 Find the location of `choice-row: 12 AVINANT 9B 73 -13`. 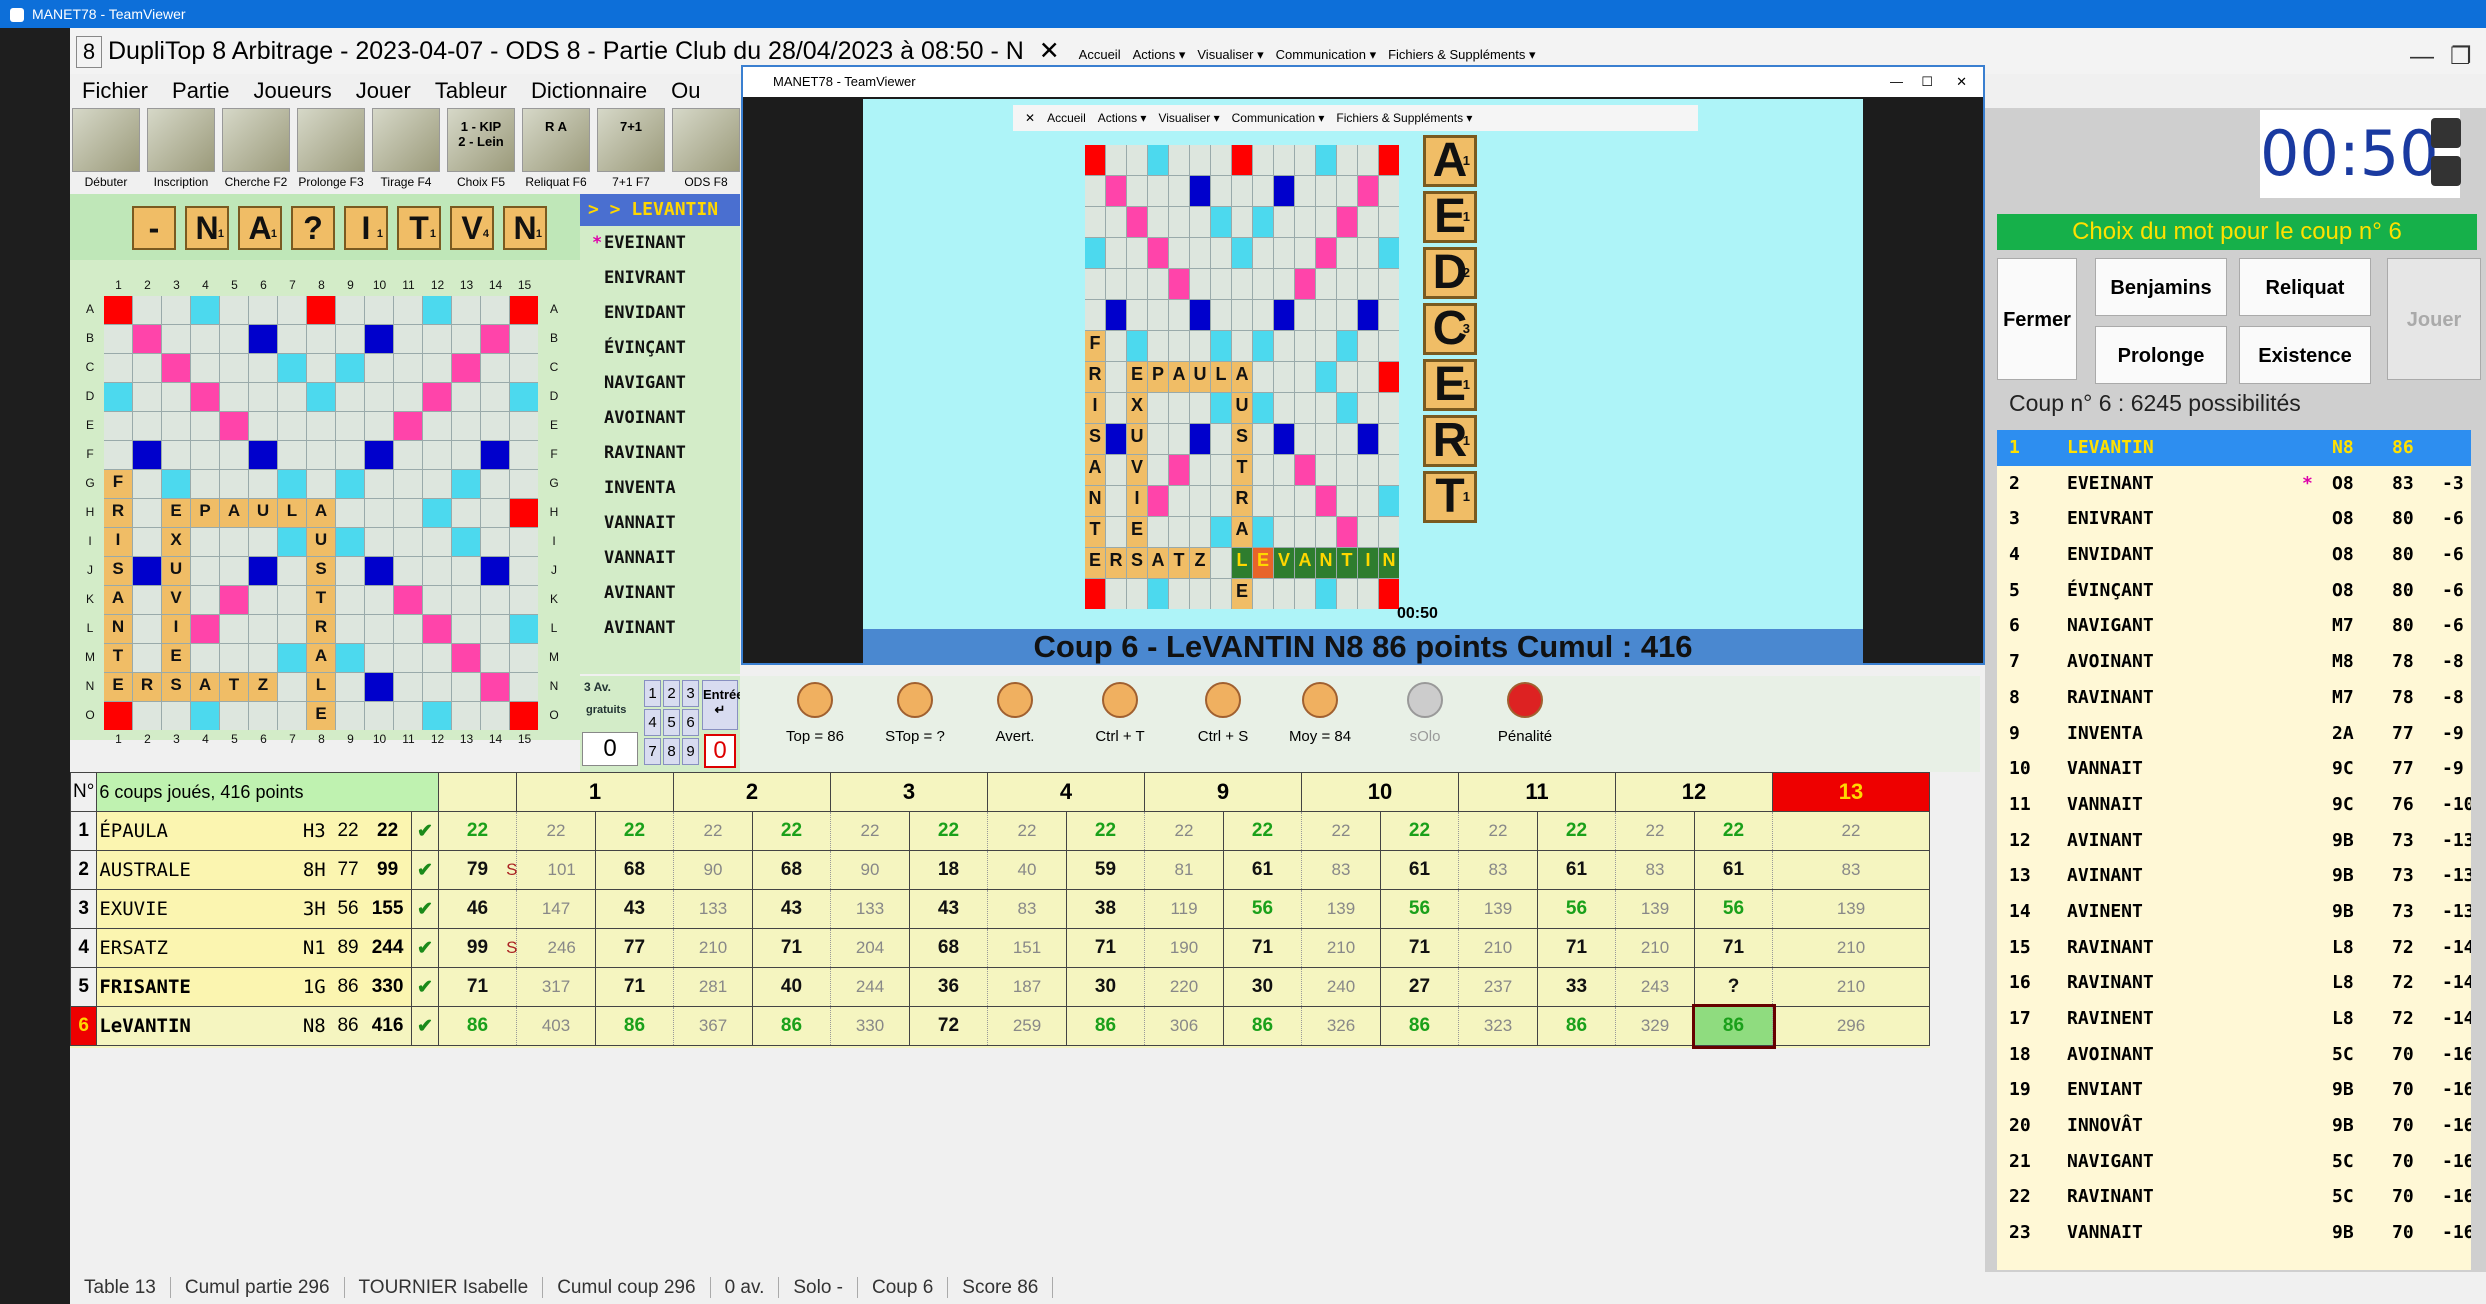

choice-row: 12 AVINANT 9B 73 -13 is located at coordinates (2234, 841).